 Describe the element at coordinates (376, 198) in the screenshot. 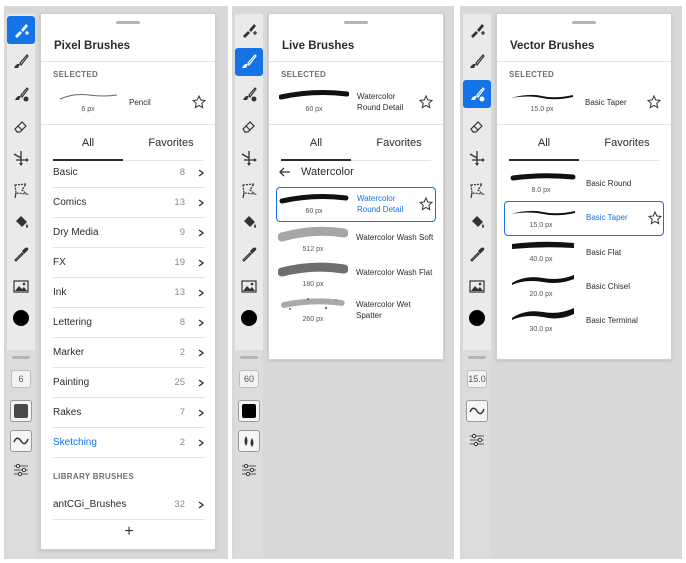

I see `brush-name-line1: Watercolor` at that location.